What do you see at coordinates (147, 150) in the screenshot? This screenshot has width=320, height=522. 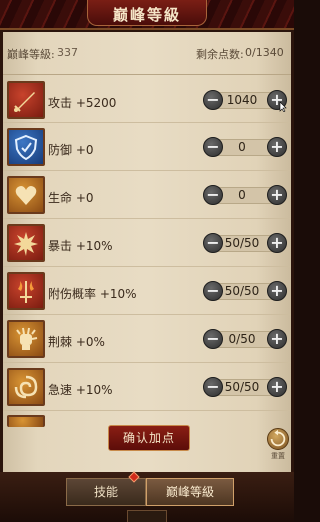 I see `attribute-row-defense: 防御 +0 0 − +` at bounding box center [147, 150].